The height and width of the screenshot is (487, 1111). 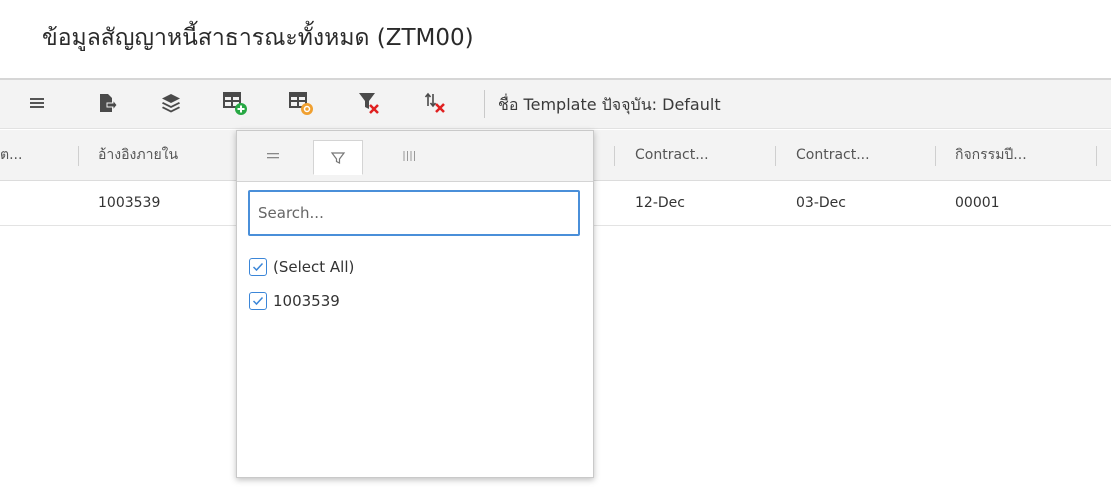 What do you see at coordinates (414, 213) in the screenshot?
I see `filter-search-input` at bounding box center [414, 213].